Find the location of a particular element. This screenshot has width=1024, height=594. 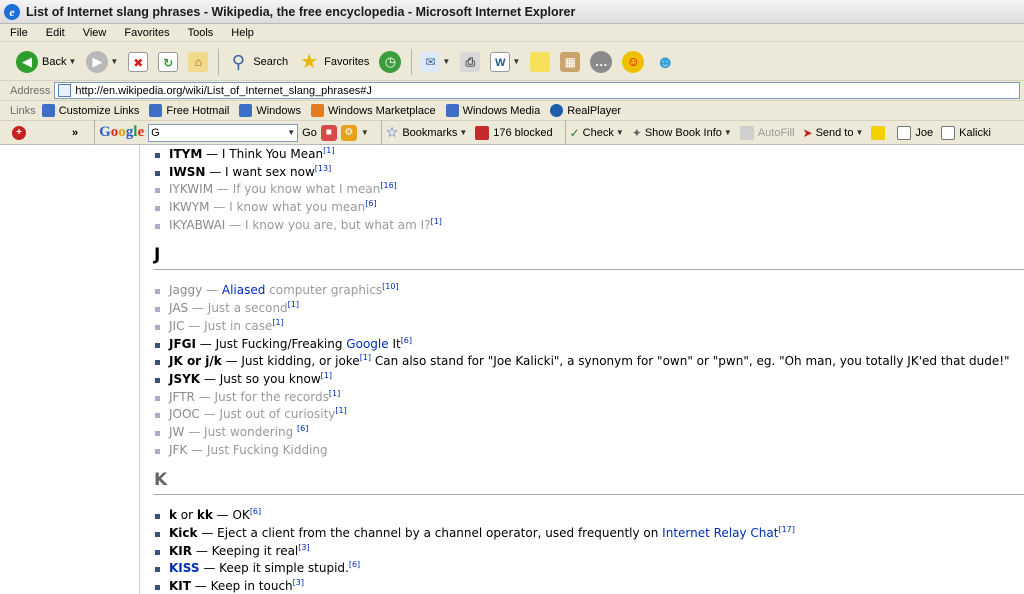

menu-tools: Tools is located at coordinates (201, 33).